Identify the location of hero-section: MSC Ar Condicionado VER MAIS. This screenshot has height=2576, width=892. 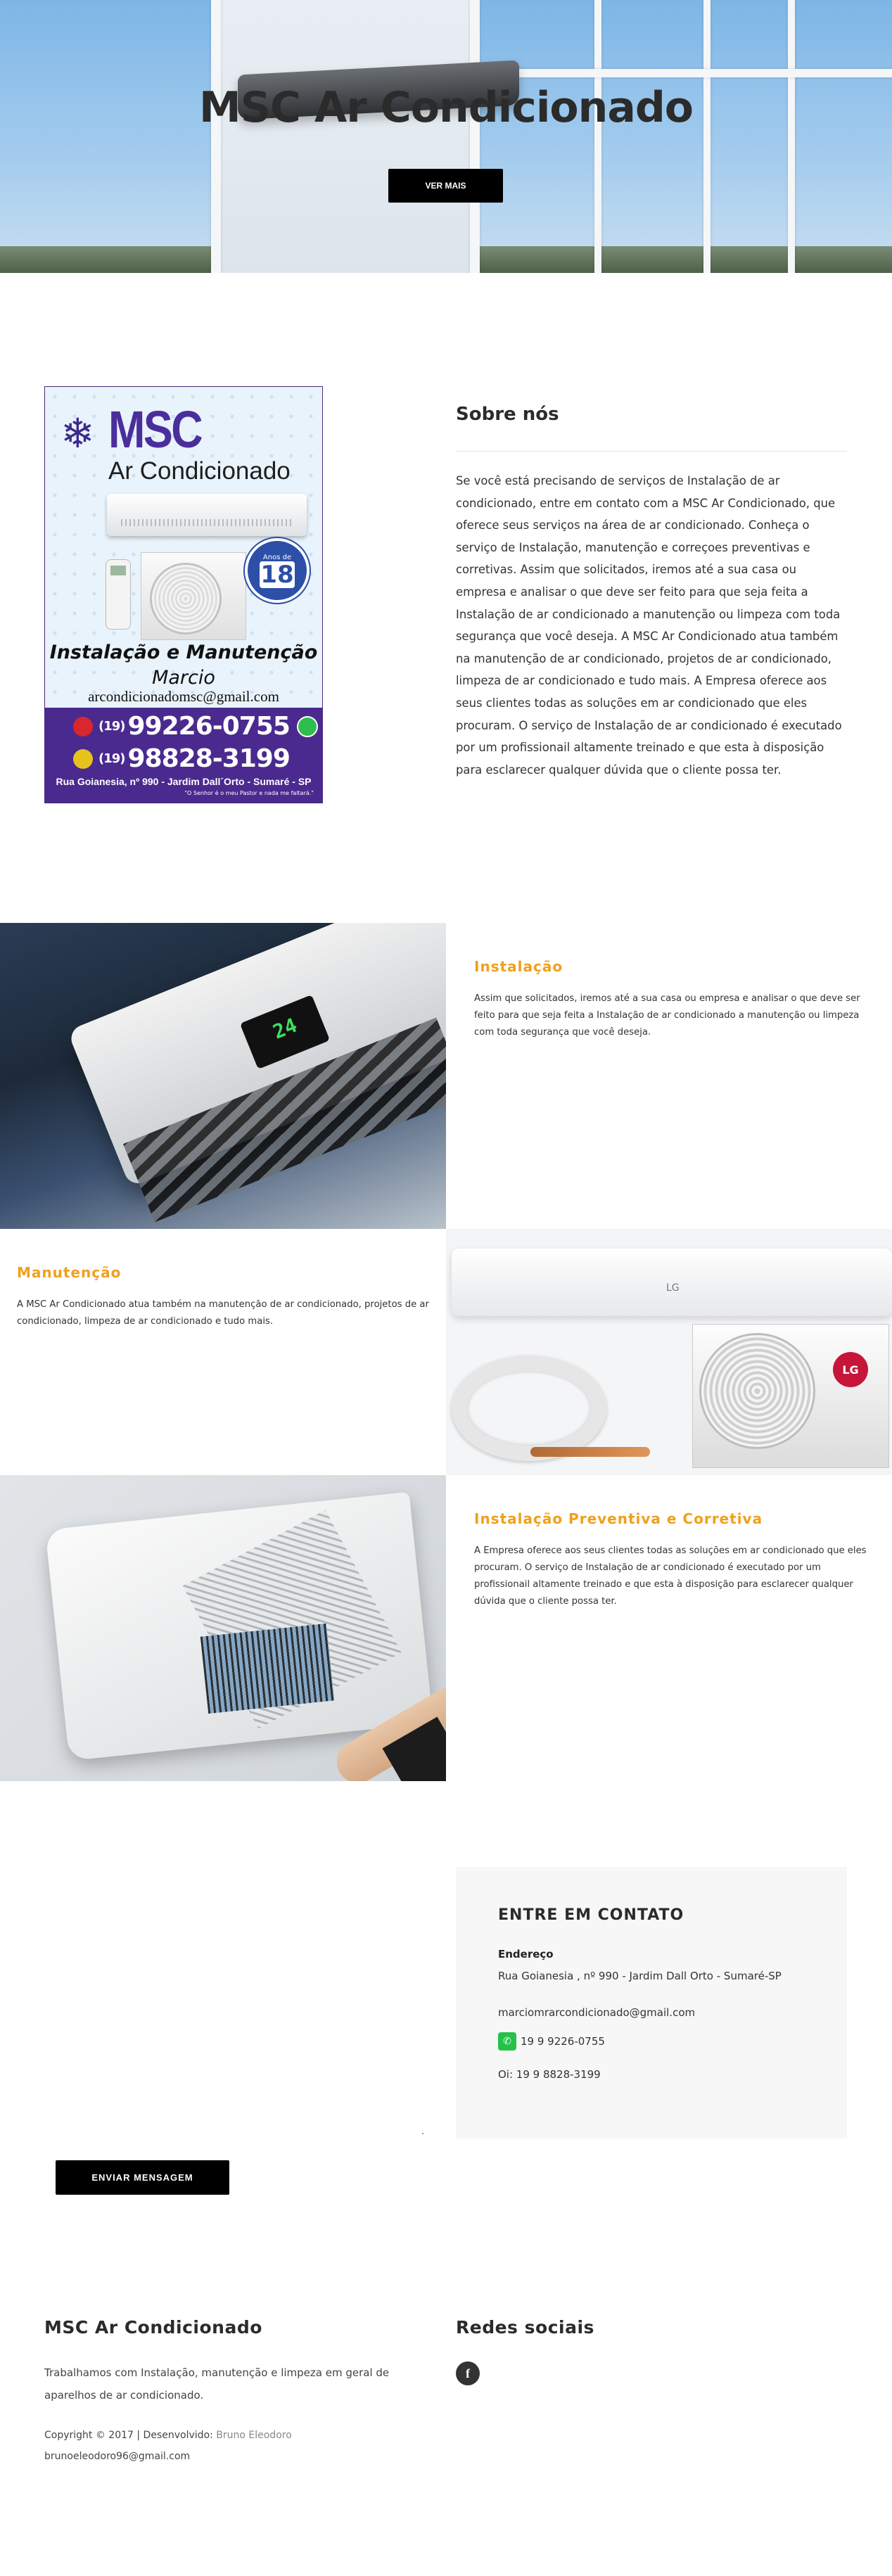
(446, 136).